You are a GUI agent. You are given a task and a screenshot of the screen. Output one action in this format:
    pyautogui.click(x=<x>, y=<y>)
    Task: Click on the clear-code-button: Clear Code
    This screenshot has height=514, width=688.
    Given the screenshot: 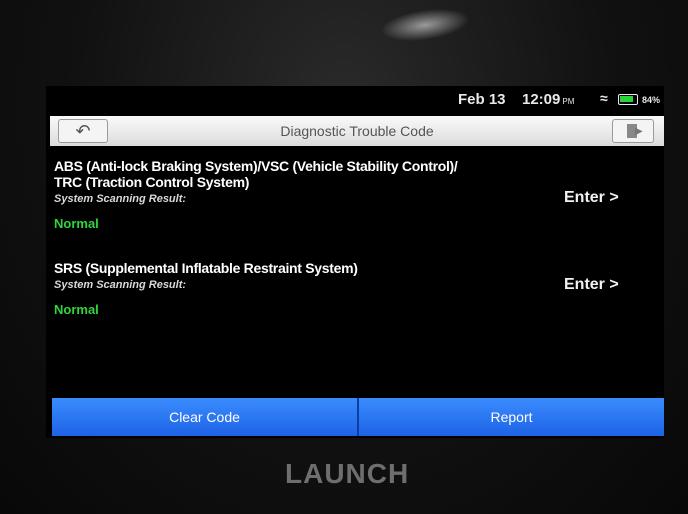 What is the action you would take?
    pyautogui.click(x=204, y=417)
    